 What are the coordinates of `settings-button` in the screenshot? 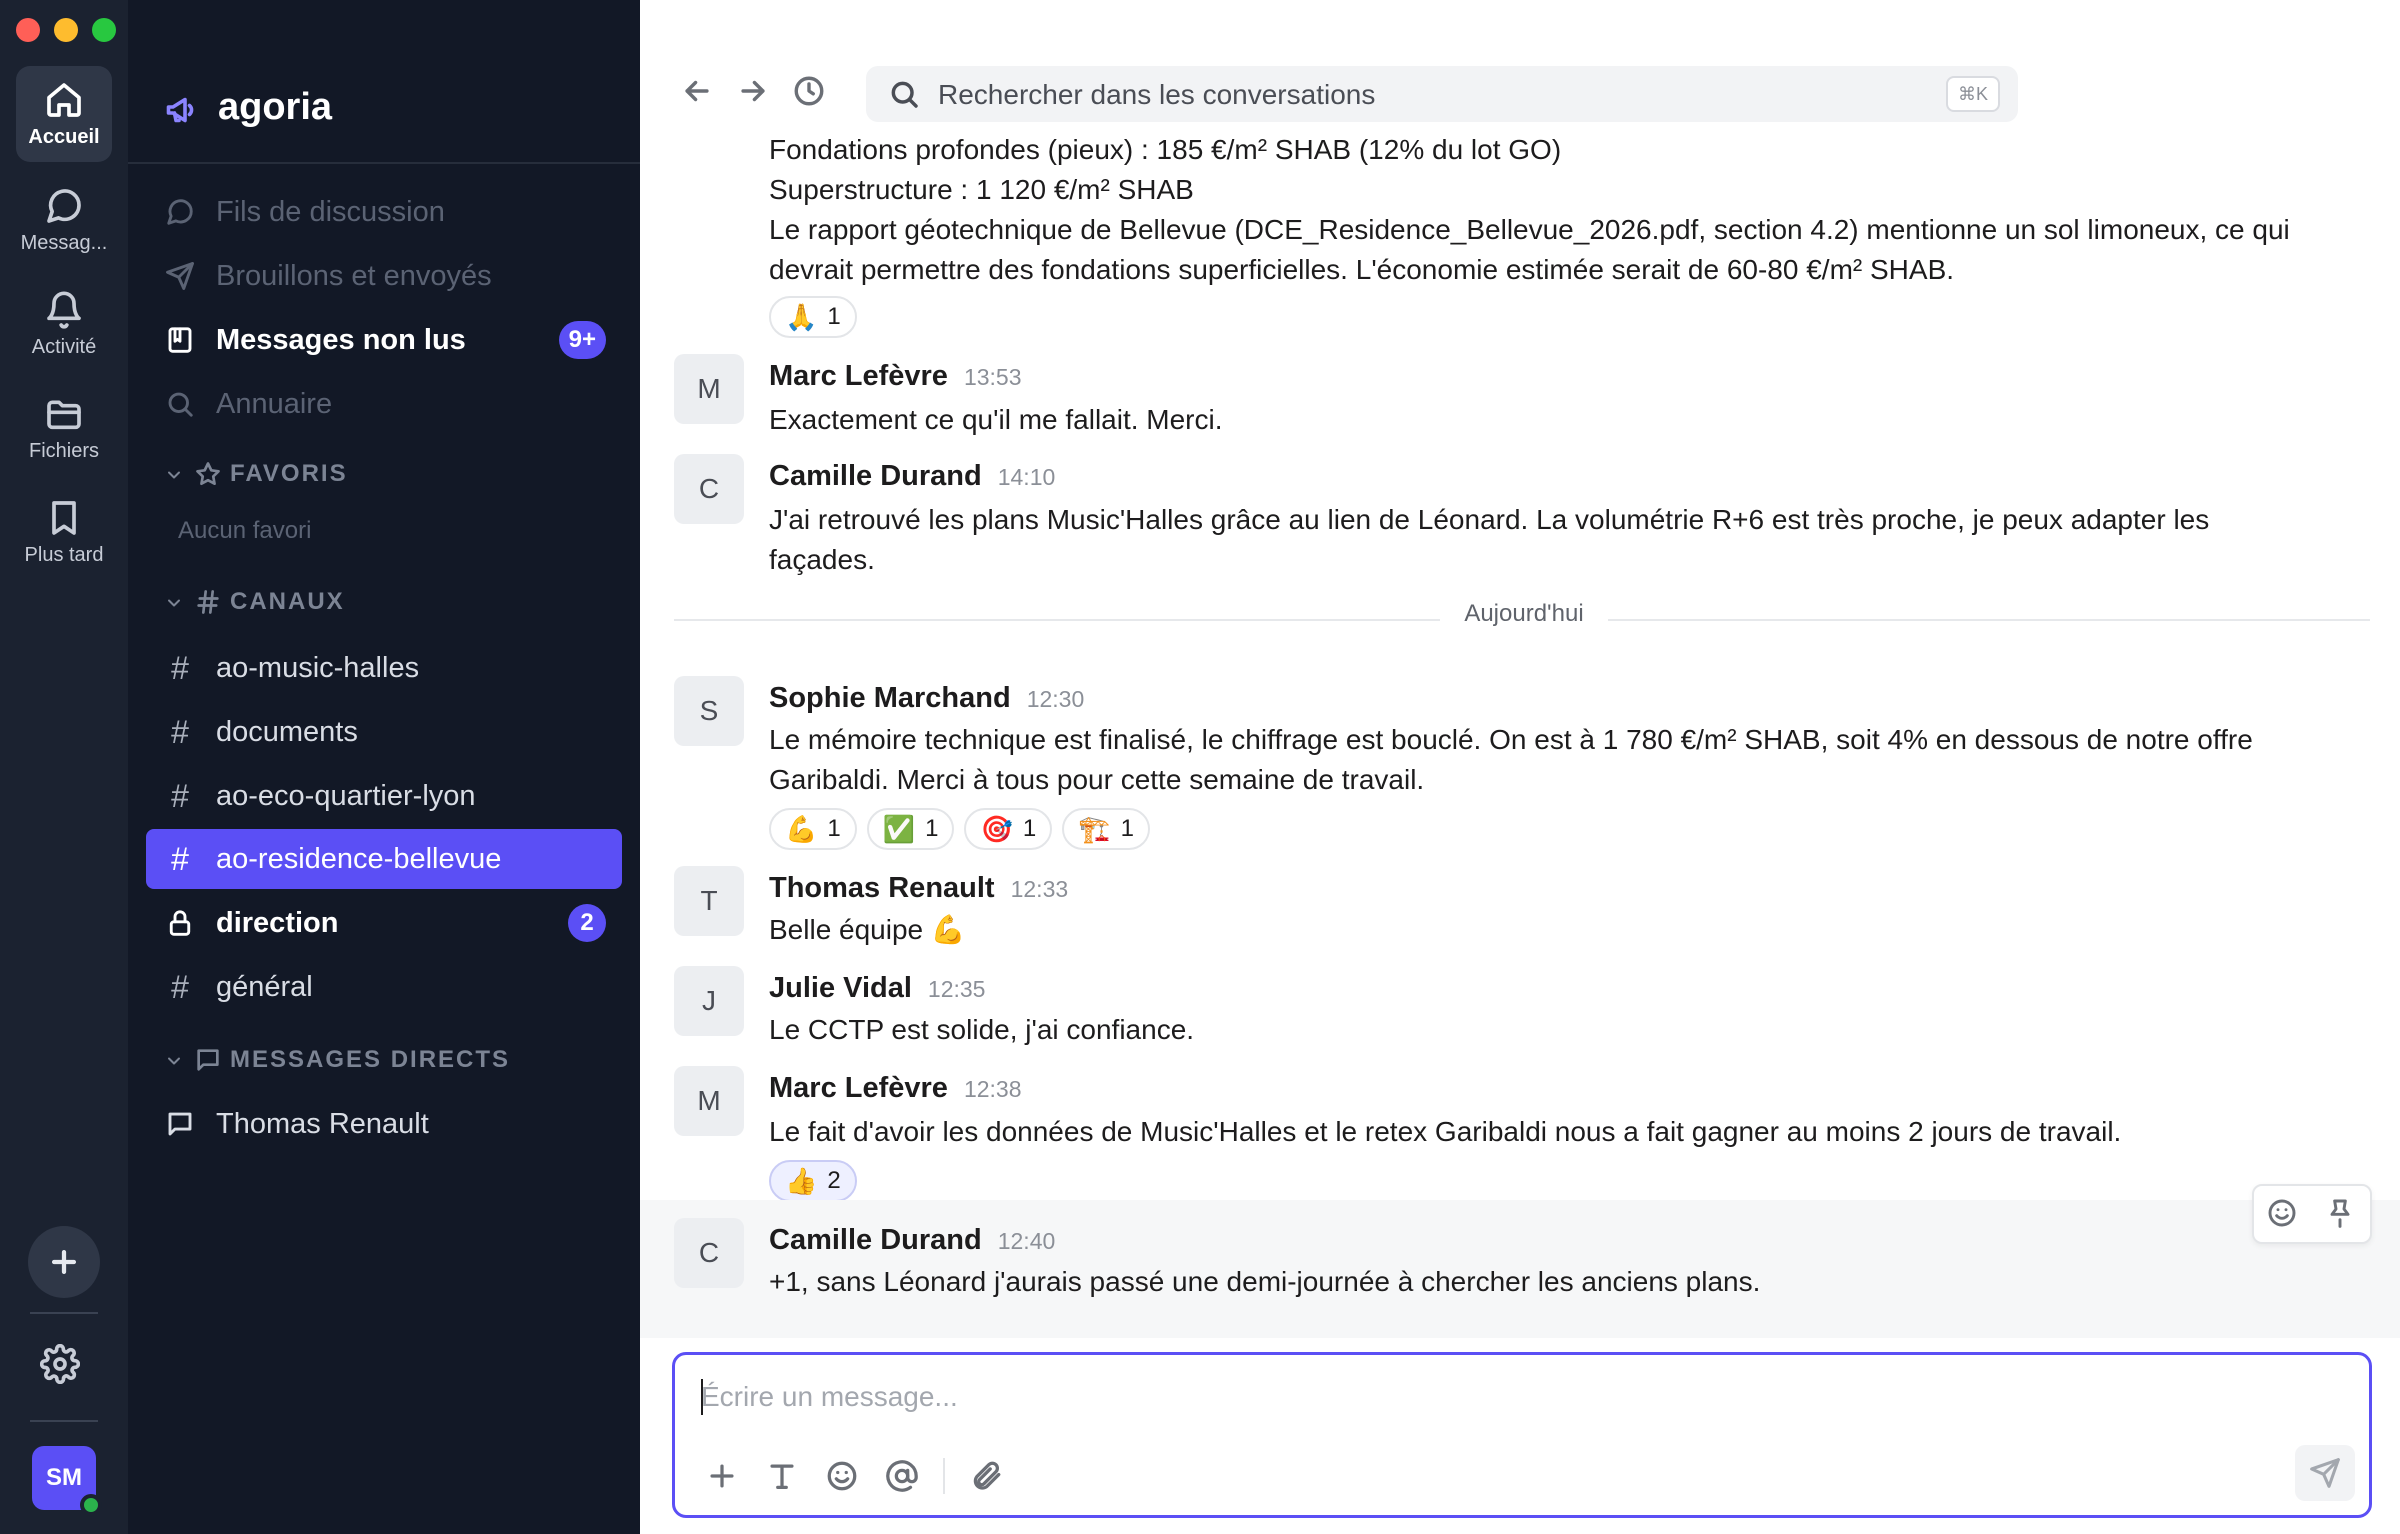 It's located at (63, 1367).